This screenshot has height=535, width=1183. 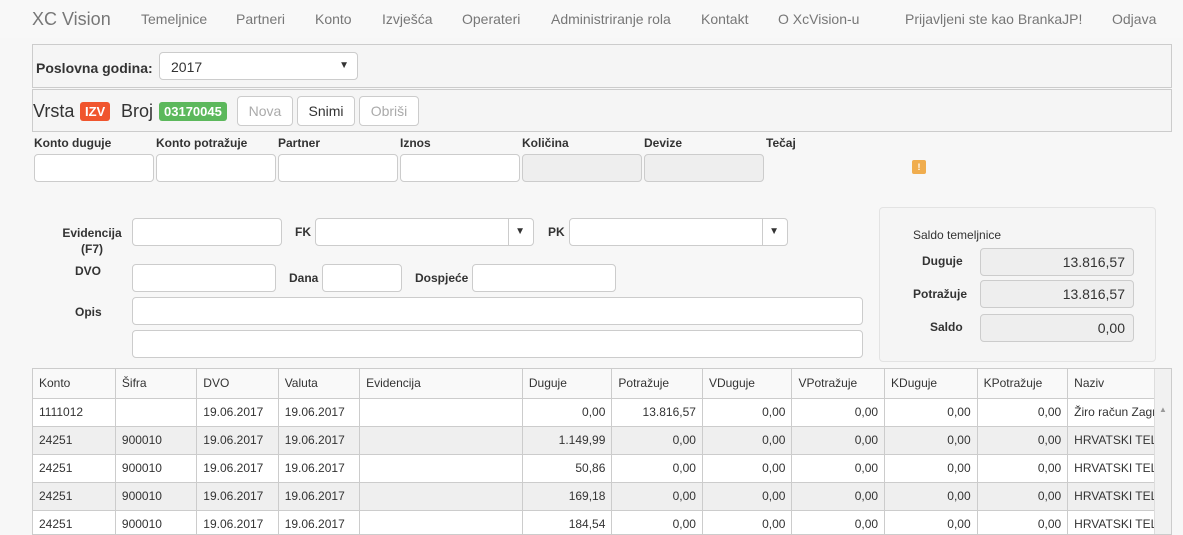 I want to click on pk-select-divider, so click(x=762, y=232).